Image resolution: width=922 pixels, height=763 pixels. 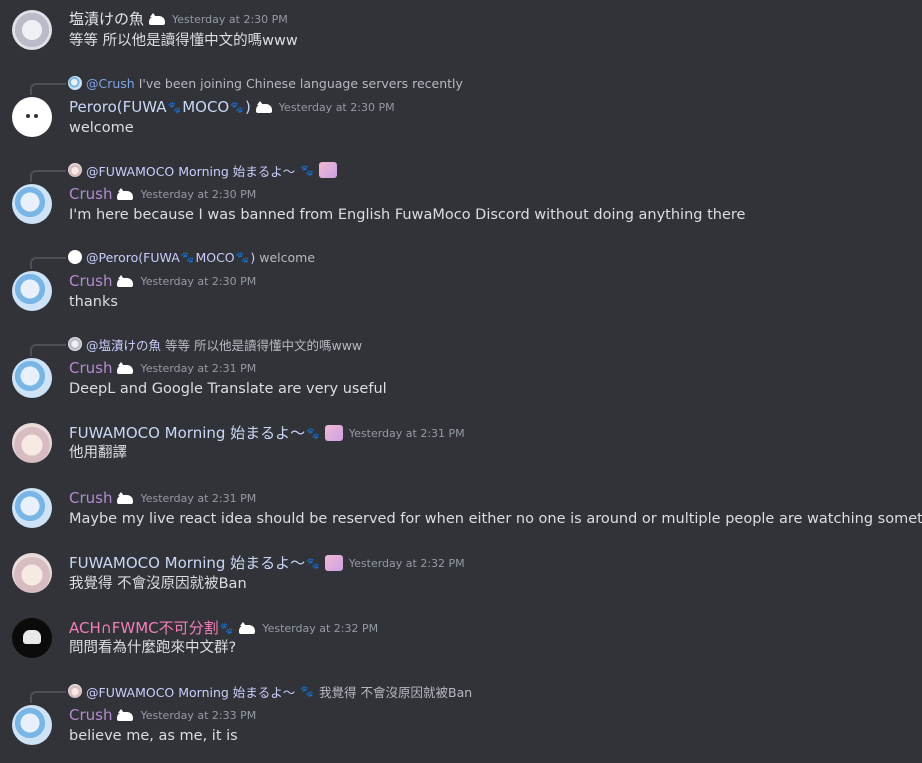 I want to click on message-content: thanks, so click(x=93, y=302).